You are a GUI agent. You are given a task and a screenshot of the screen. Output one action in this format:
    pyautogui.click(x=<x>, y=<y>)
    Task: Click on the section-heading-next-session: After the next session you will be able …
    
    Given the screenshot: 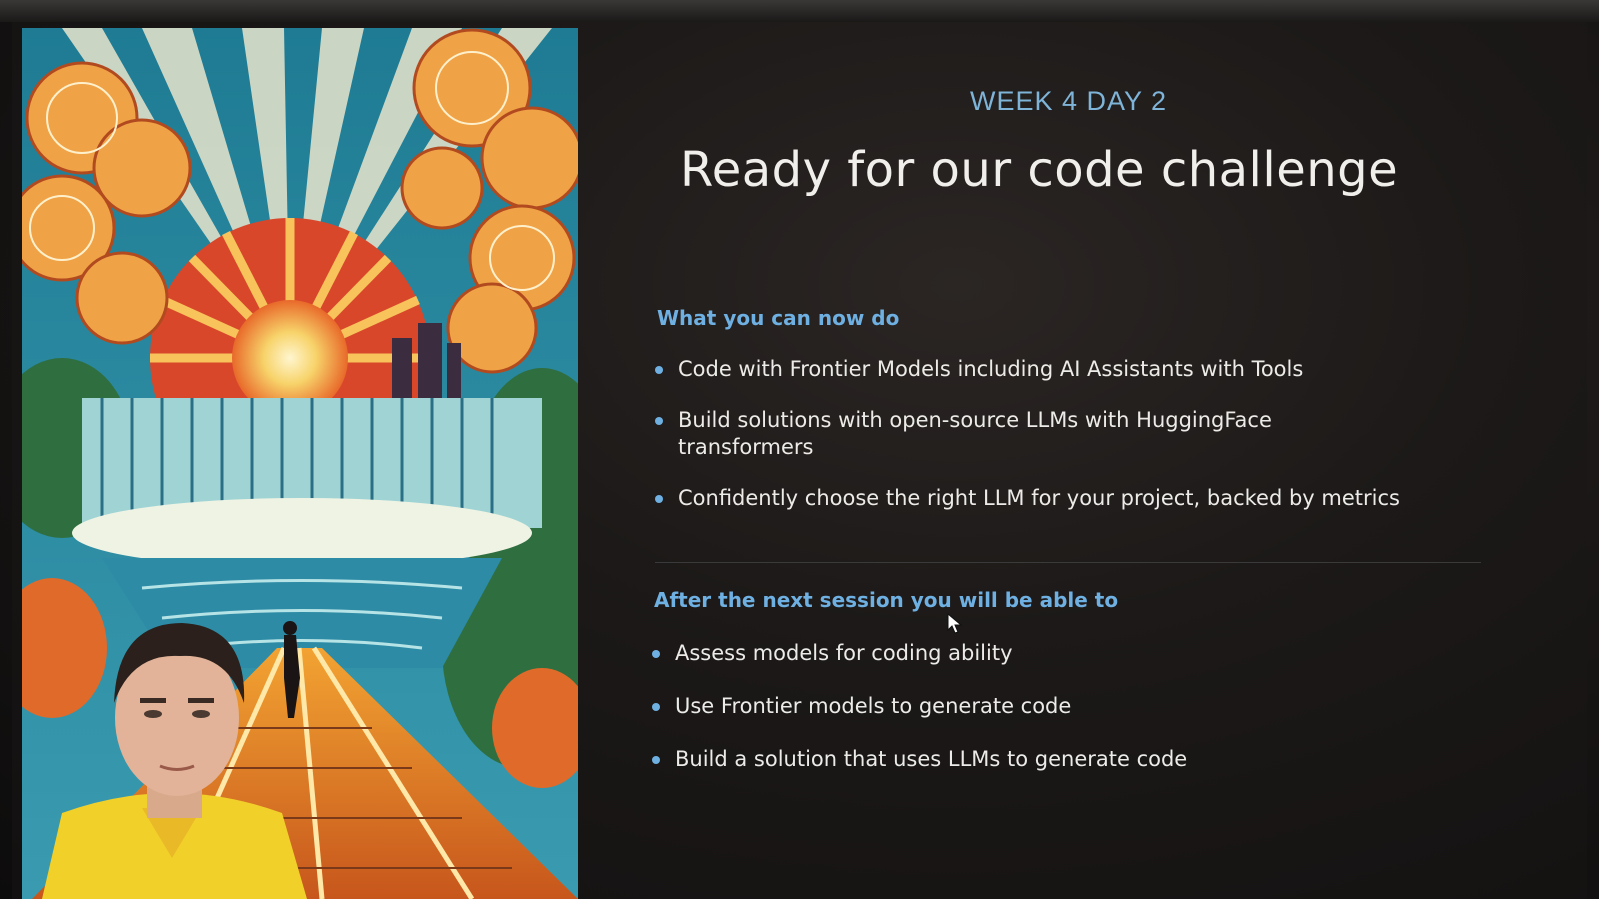 What is the action you would take?
    pyautogui.click(x=886, y=600)
    